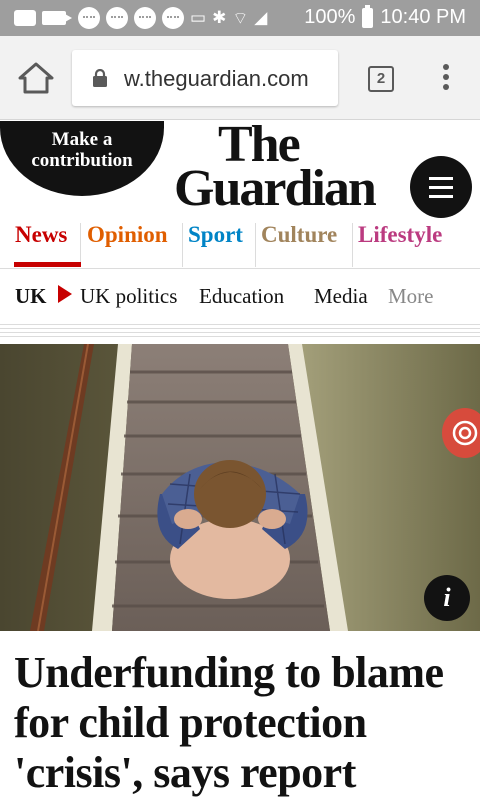 This screenshot has width=480, height=800. Describe the element at coordinates (100, 78) in the screenshot. I see `lock-icon` at that location.